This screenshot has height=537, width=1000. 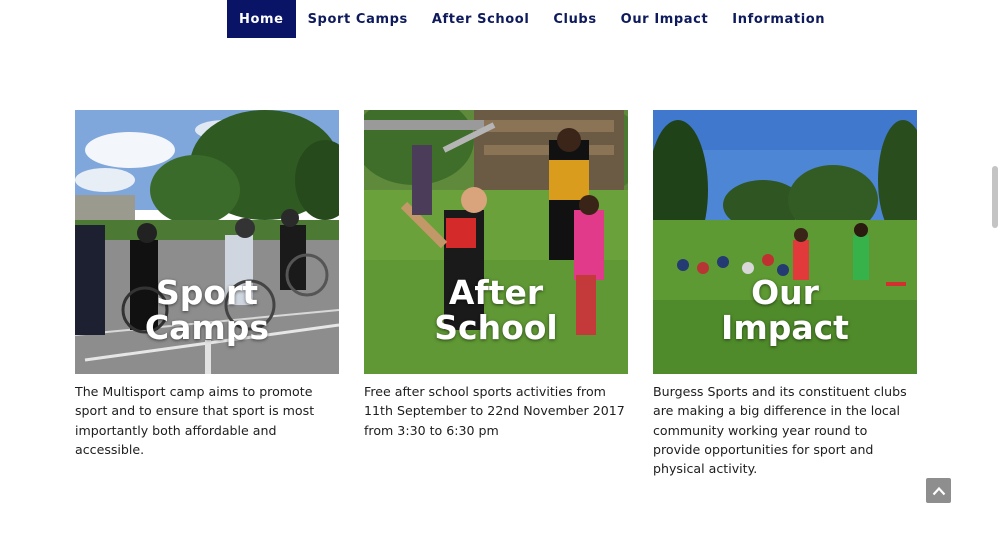 What do you see at coordinates (207, 310) in the screenshot?
I see `sport-camps-title: Sport Camps` at bounding box center [207, 310].